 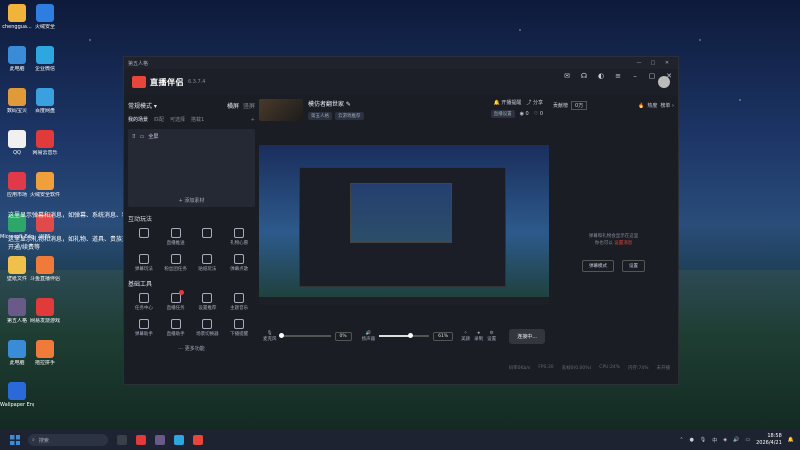 What do you see at coordinates (208, 302) in the screenshot?
I see `basic-tool: 设置推荐` at bounding box center [208, 302].